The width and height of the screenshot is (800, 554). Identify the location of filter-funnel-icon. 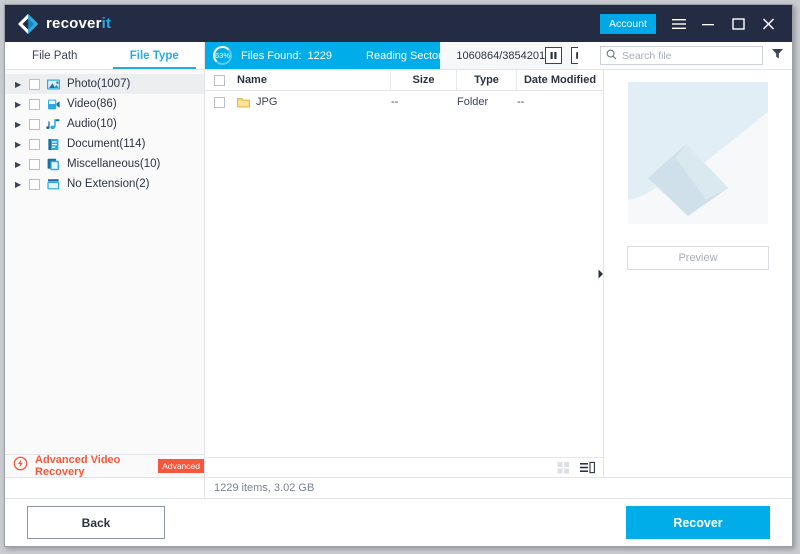
(777, 56).